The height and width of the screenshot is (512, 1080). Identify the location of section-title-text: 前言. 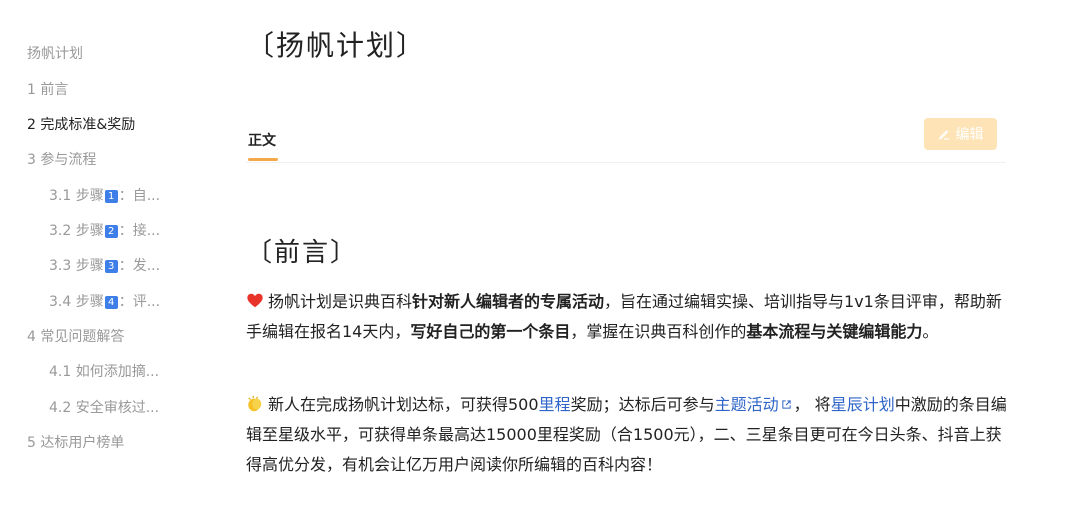
(302, 253).